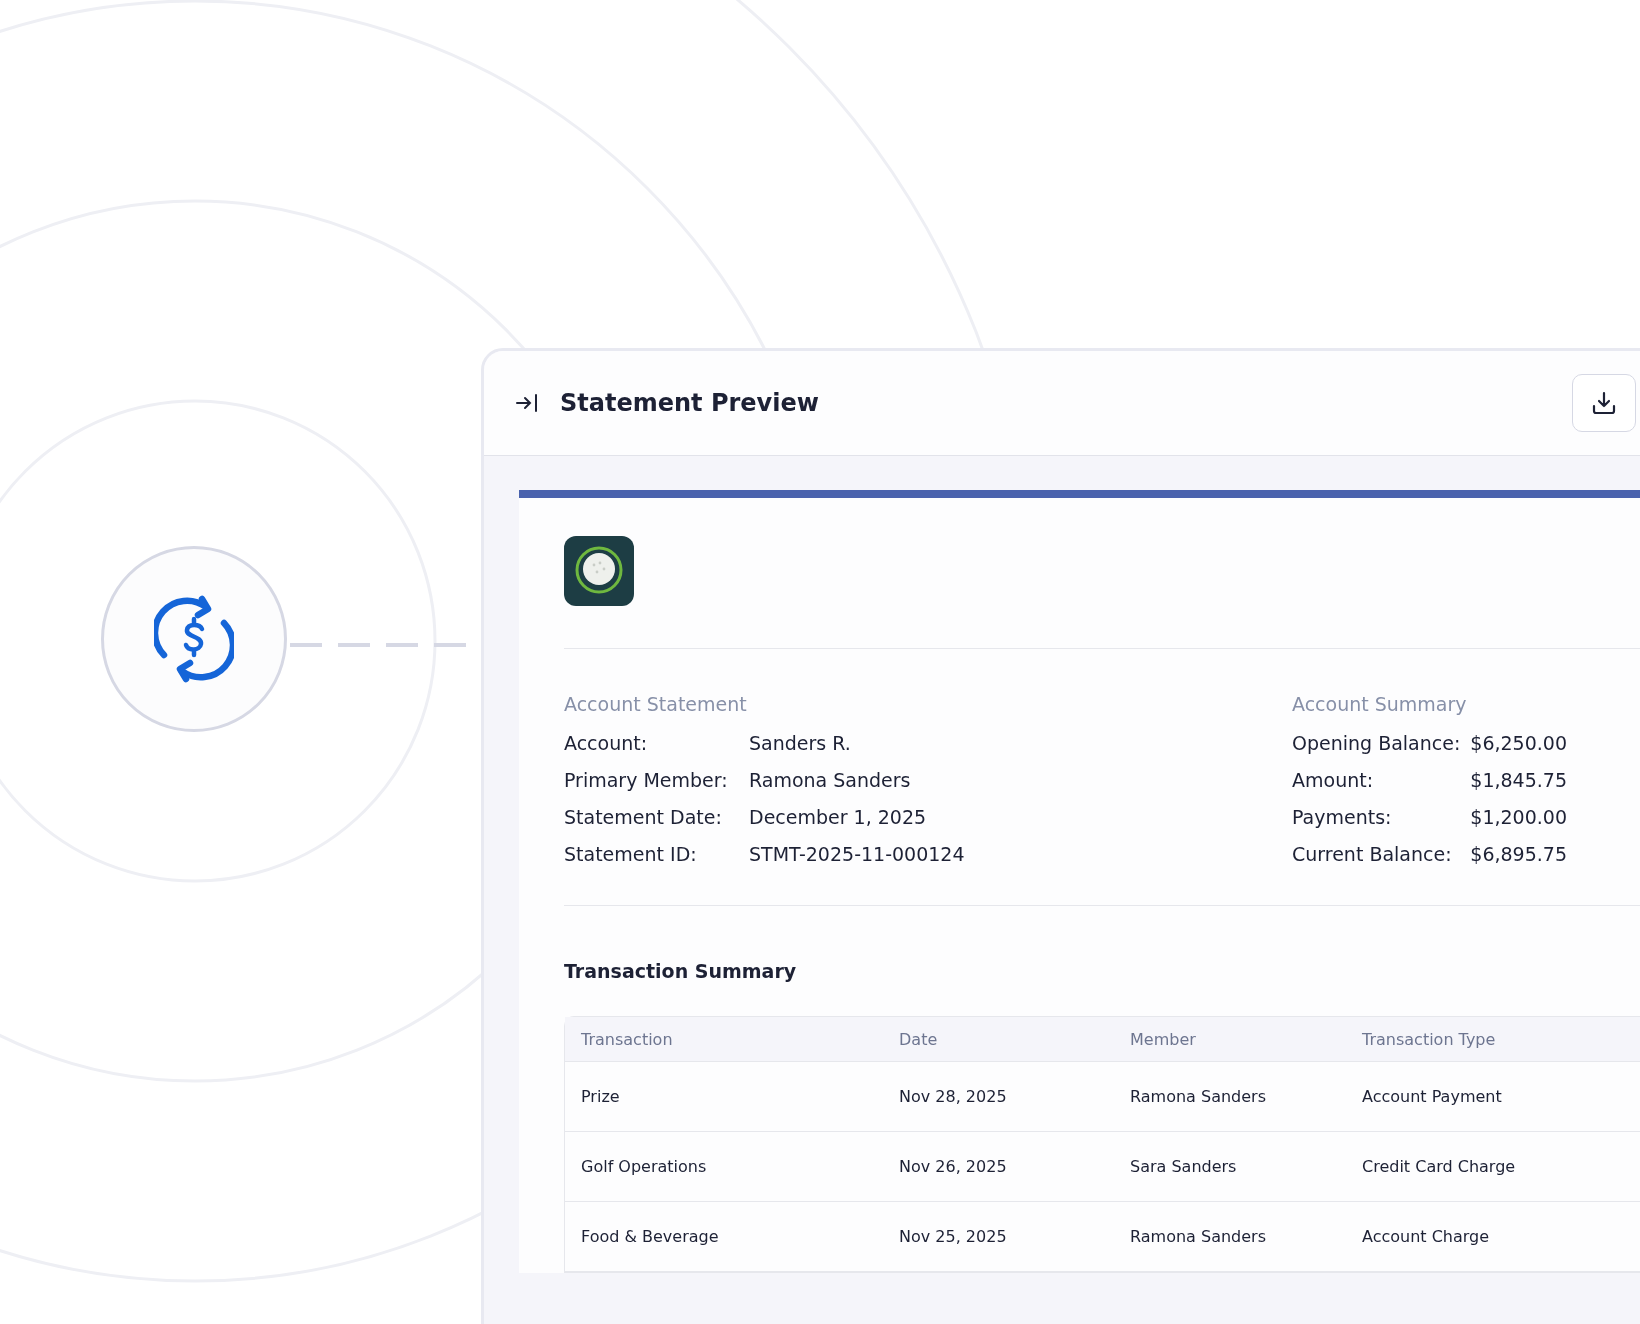 Image resolution: width=1640 pixels, height=1324 pixels. I want to click on column-header: Date, so click(919, 1039).